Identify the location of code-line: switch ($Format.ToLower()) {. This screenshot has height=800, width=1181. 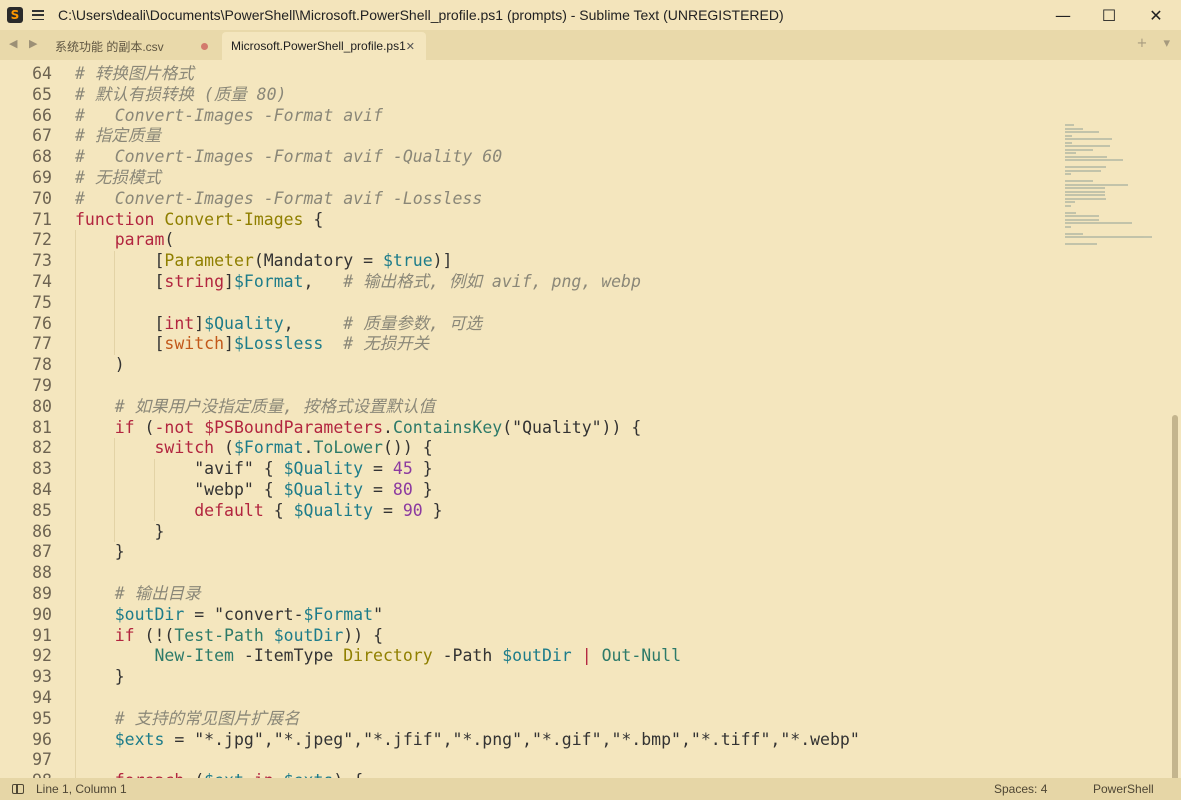
(467, 448).